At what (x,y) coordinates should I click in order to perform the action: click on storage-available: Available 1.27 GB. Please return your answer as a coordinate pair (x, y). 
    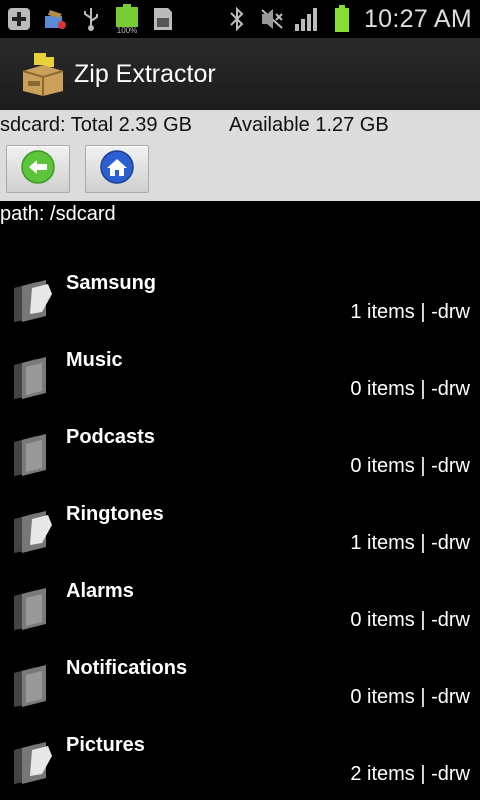
    Looking at the image, I should click on (308, 124).